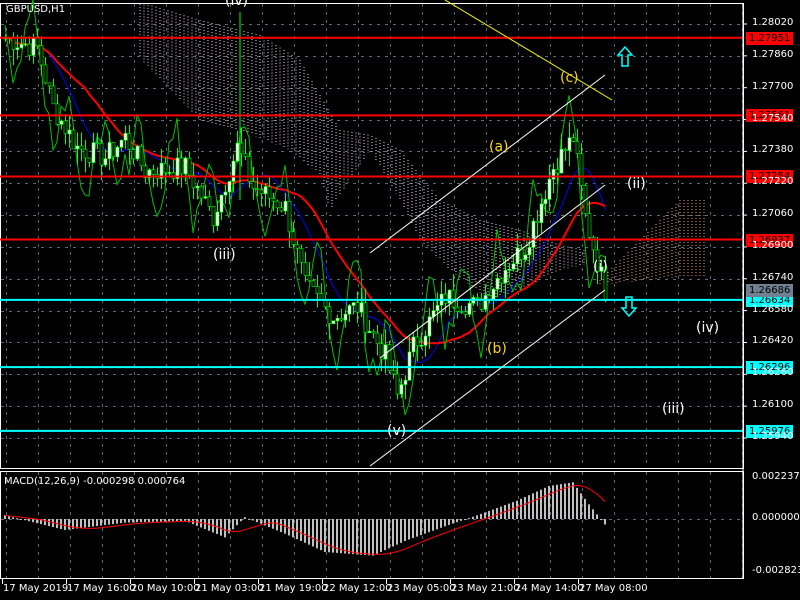  What do you see at coordinates (357, 588) in the screenshot?
I see `time-axis-label: 22 May 12:00` at bounding box center [357, 588].